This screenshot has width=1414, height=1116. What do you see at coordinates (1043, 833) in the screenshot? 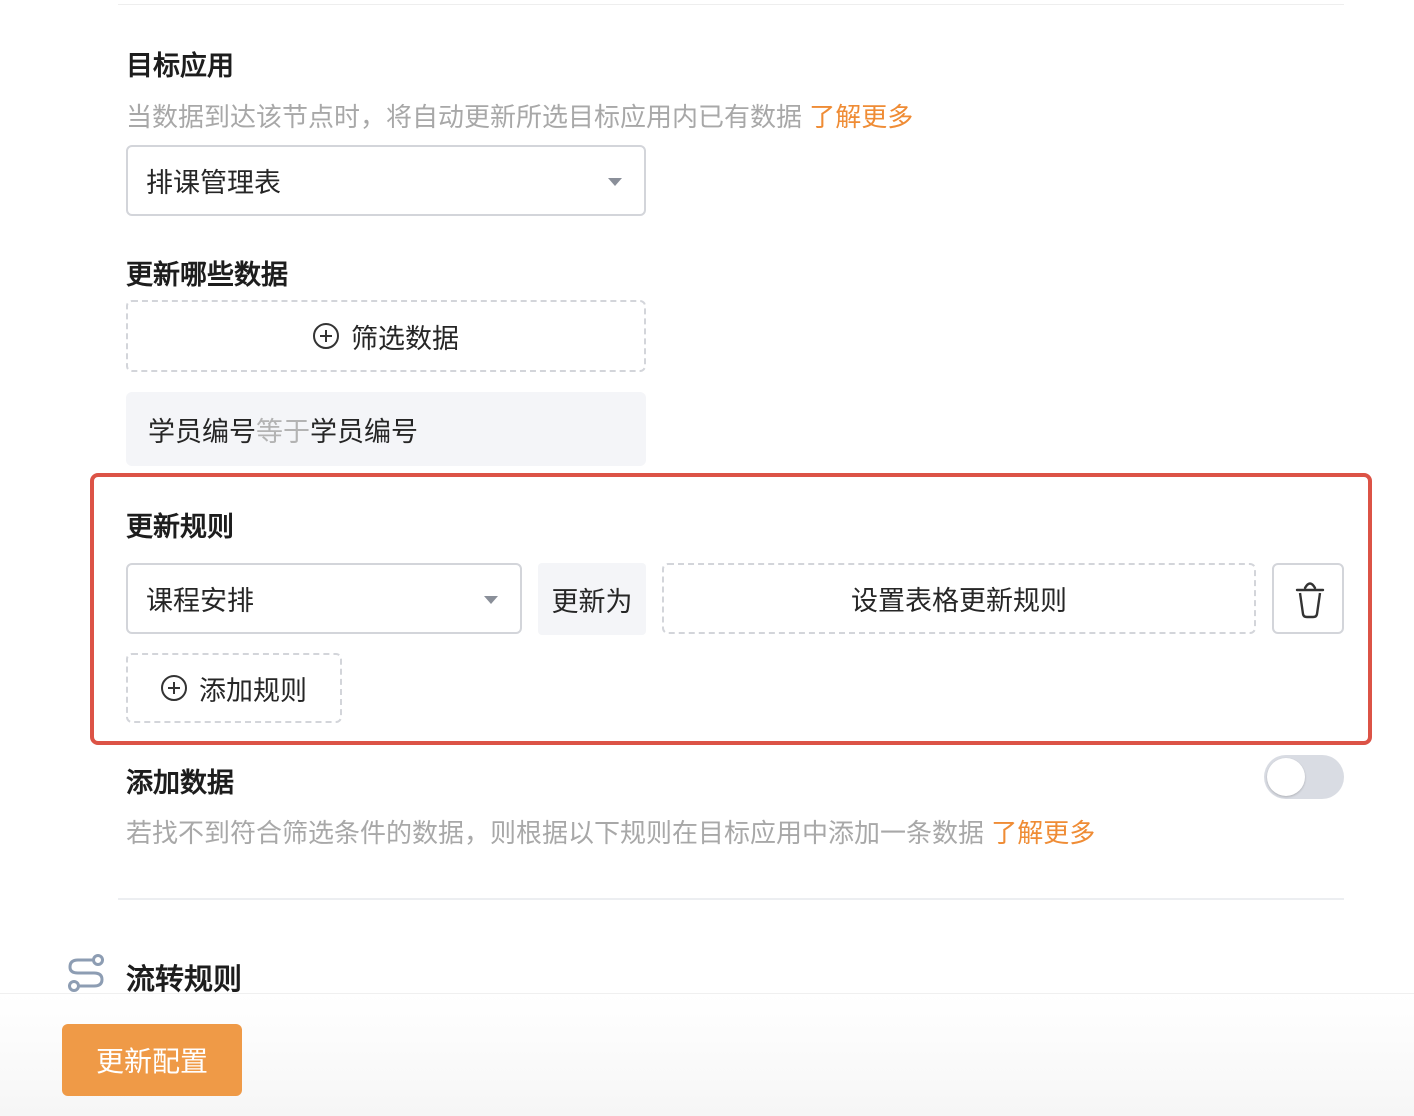
I see `add-data-learn-more-link: 了解更多` at bounding box center [1043, 833].